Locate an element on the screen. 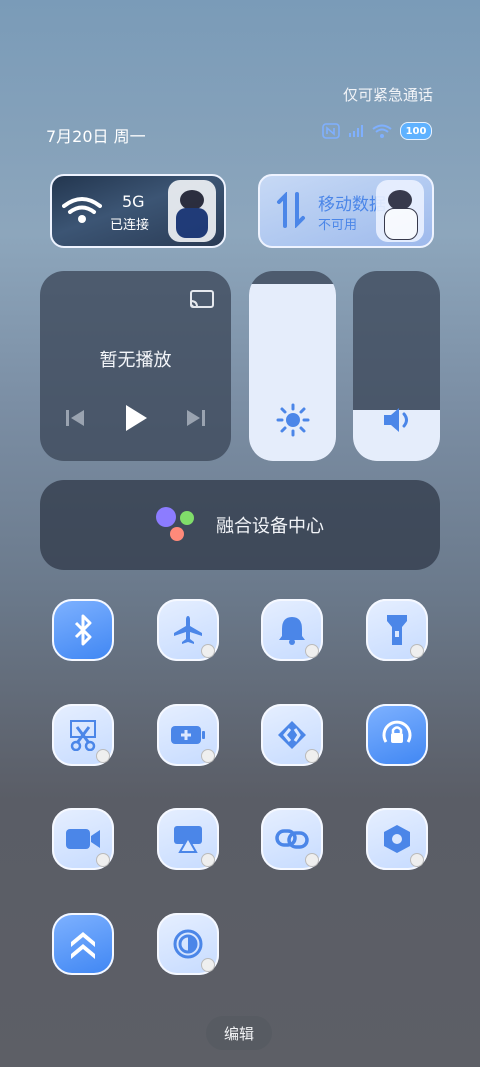 This screenshot has height=1067, width=480. toggle-airplane-mode is located at coordinates (188, 630).